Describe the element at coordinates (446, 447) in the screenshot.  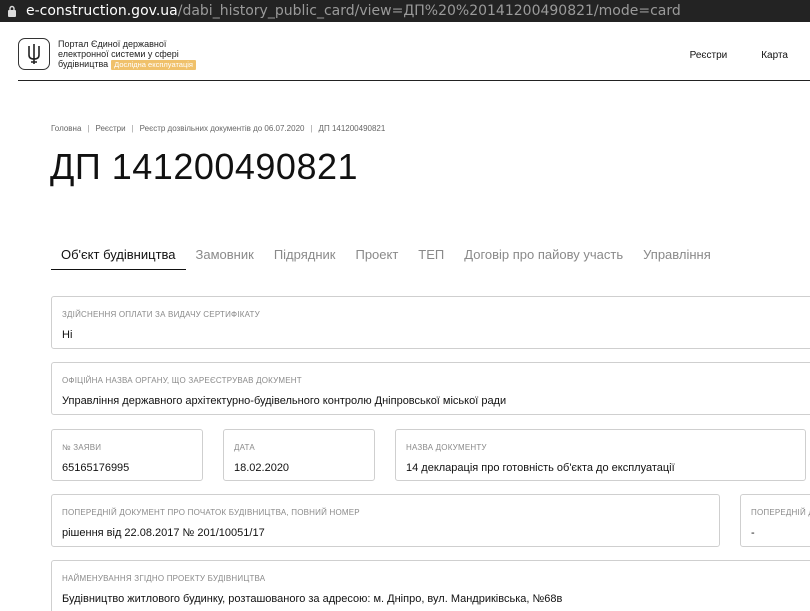
I see `doc-name-label: Назва документу` at that location.